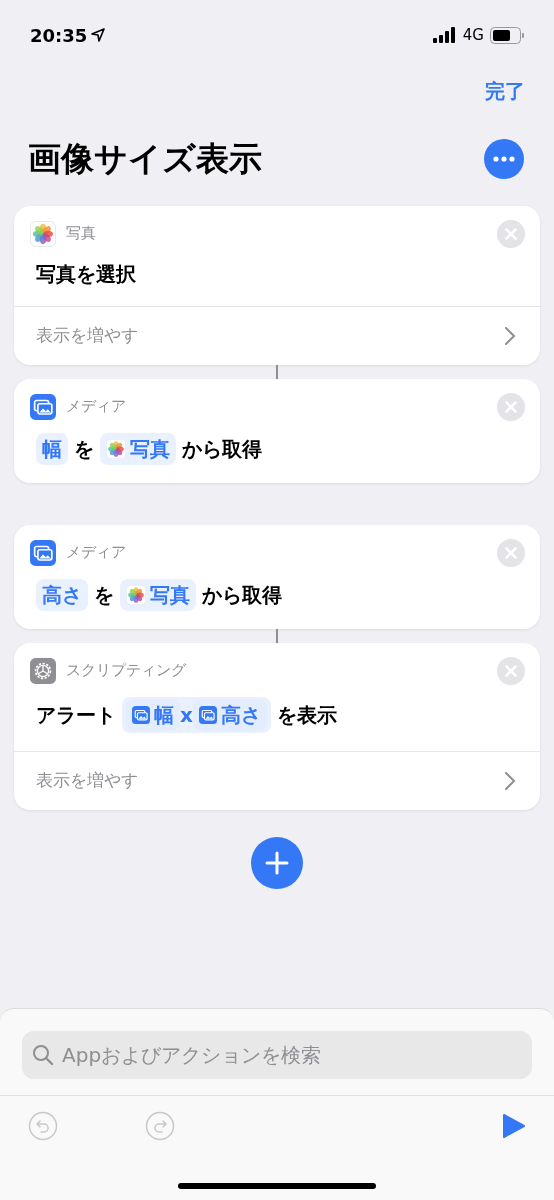 The height and width of the screenshot is (1200, 554). I want to click on signal-icon, so click(444, 35).